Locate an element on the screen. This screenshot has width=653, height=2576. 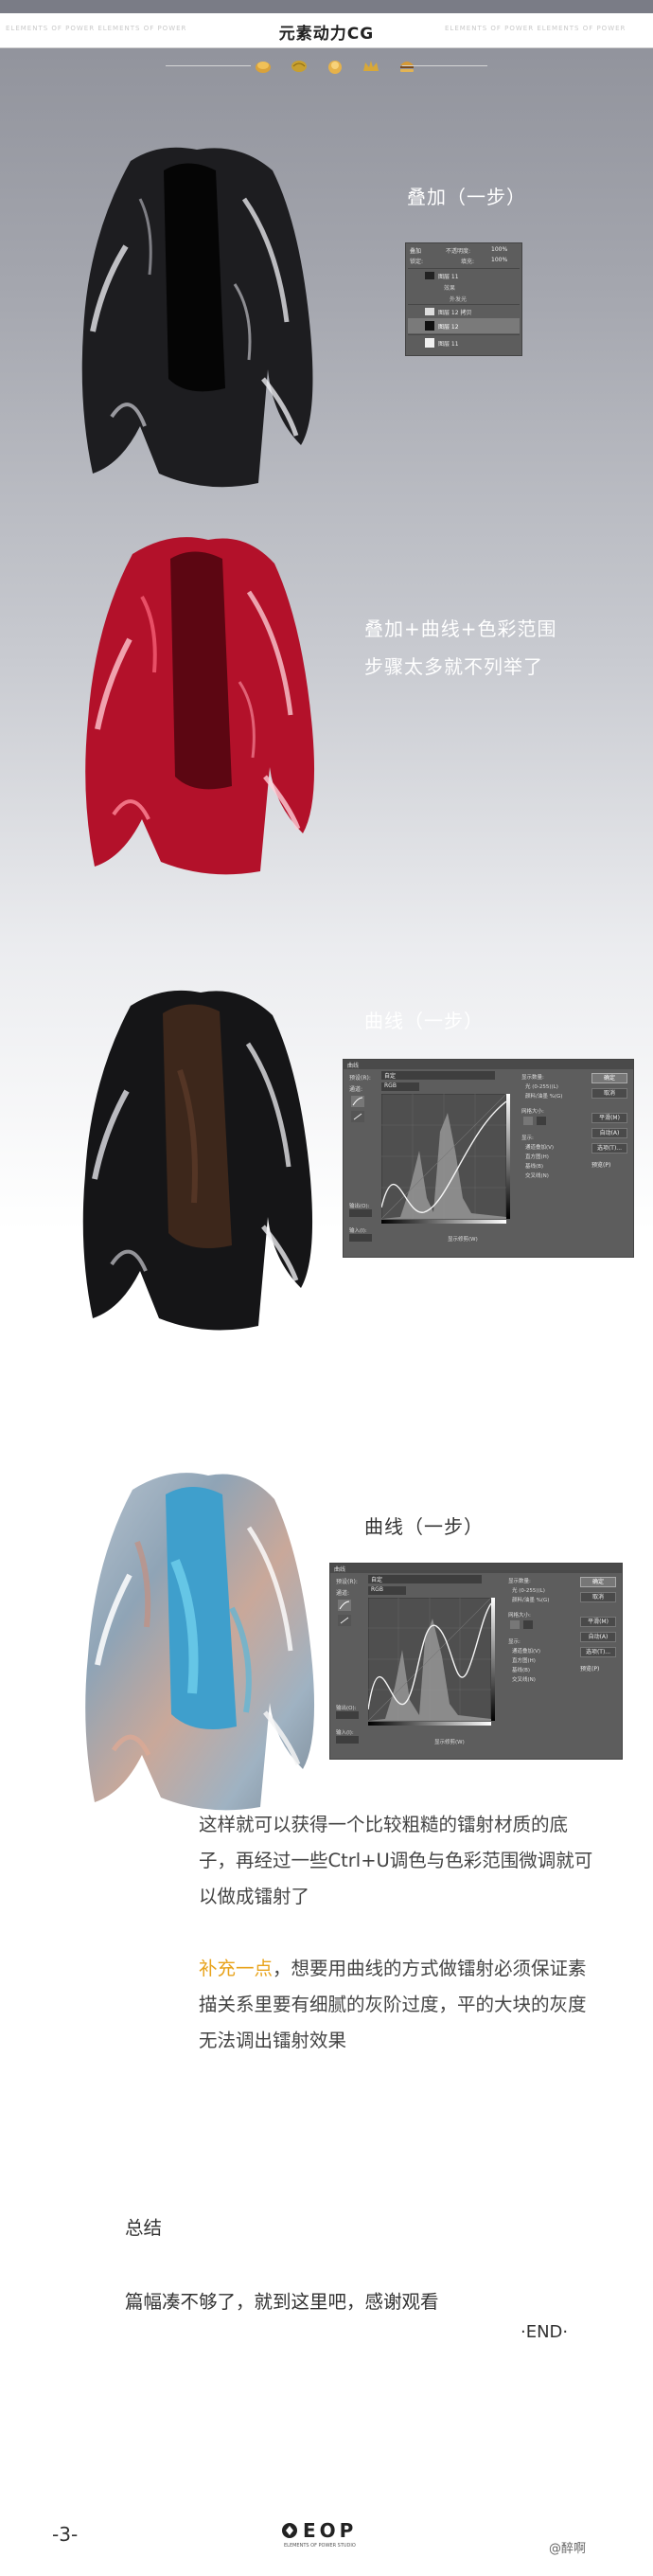
jacket-image-black is located at coordinates (197, 317).